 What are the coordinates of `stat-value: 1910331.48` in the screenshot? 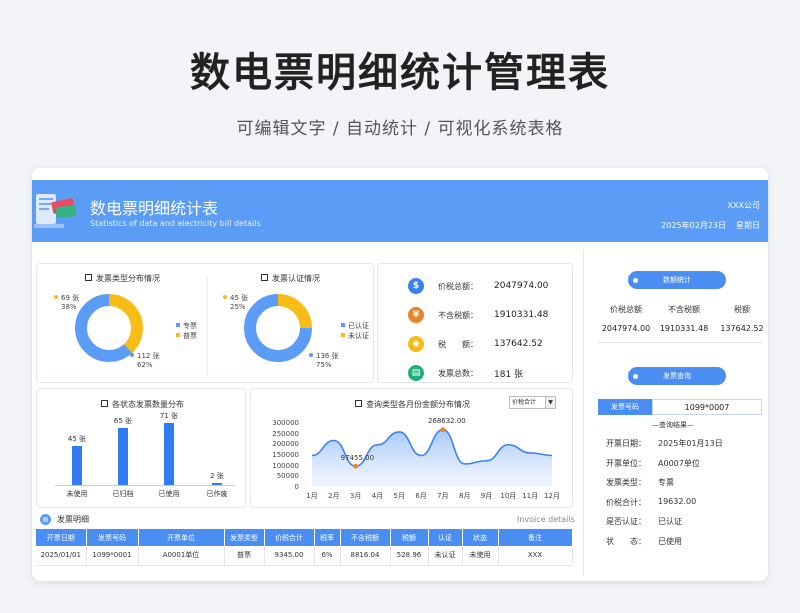 It's located at (521, 315).